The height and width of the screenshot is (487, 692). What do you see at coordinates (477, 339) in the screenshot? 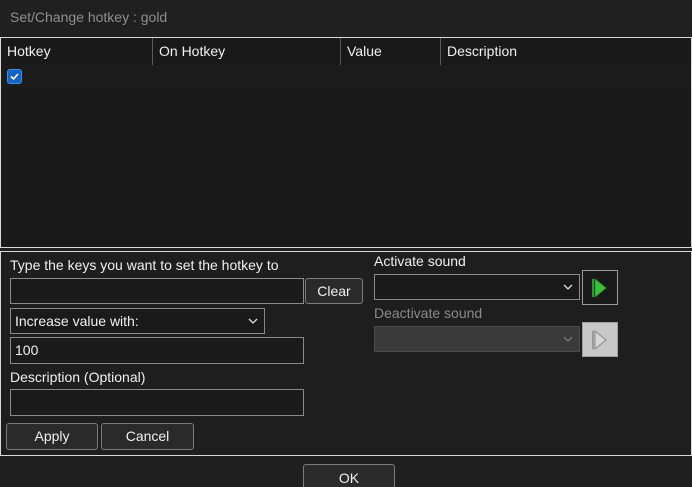
I see `deactivate-sound-select` at bounding box center [477, 339].